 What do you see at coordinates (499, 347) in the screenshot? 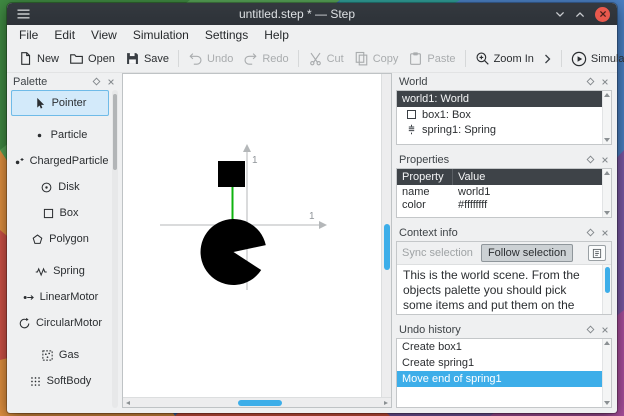
I see `undo-history-item: Create box1` at bounding box center [499, 347].